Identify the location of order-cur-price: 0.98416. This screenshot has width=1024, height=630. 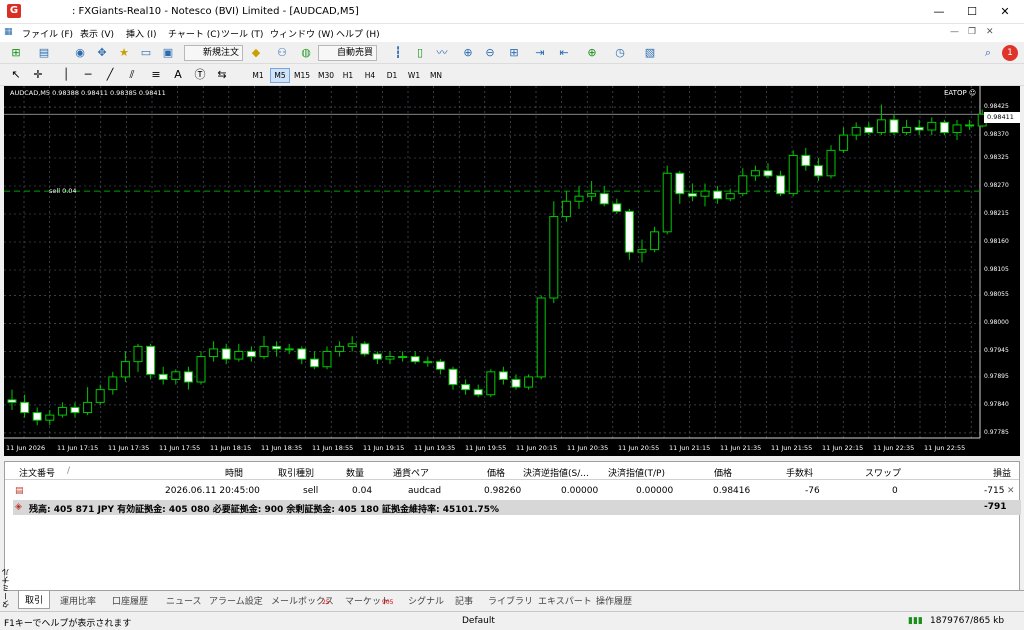
(732, 491).